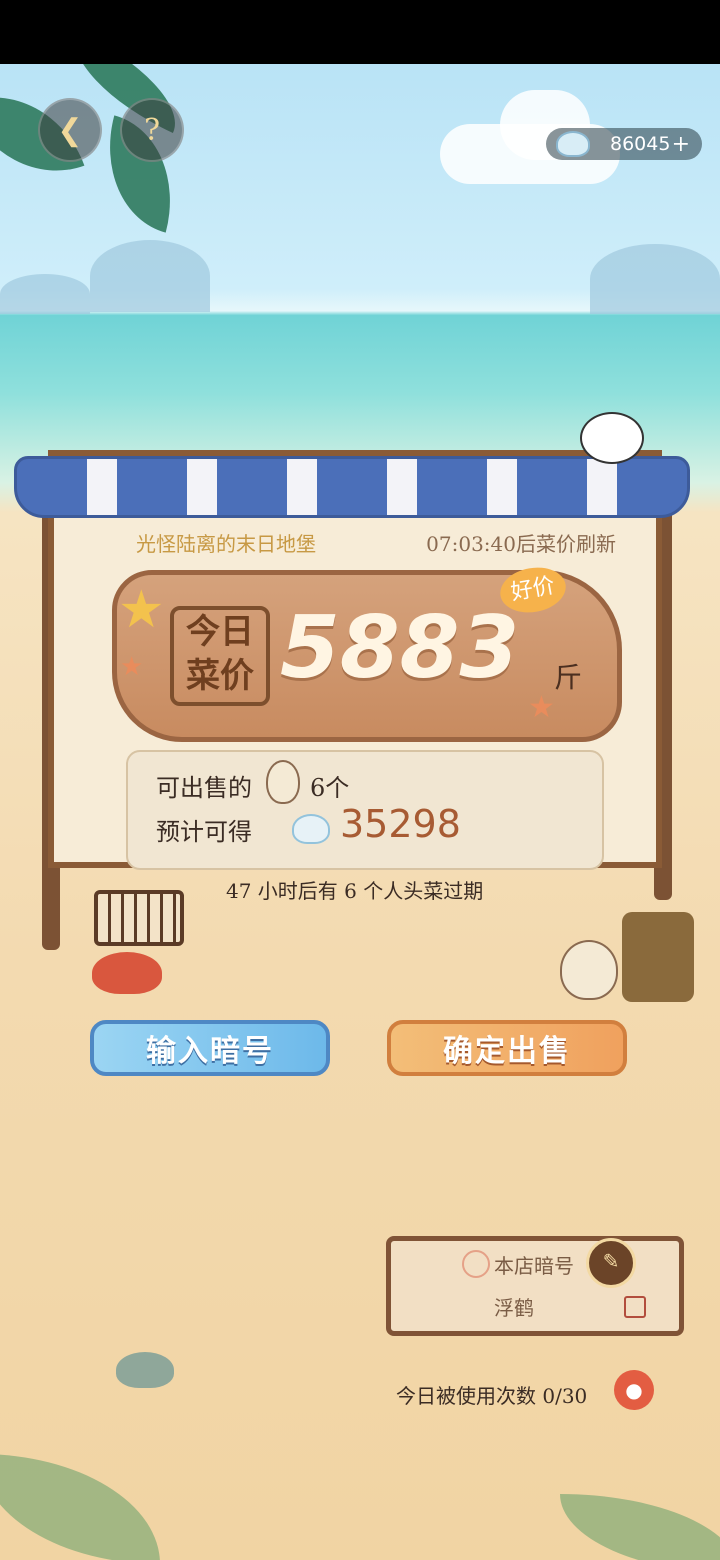  What do you see at coordinates (204, 832) in the screenshot?
I see `expected-label: 预计可得` at bounding box center [204, 832].